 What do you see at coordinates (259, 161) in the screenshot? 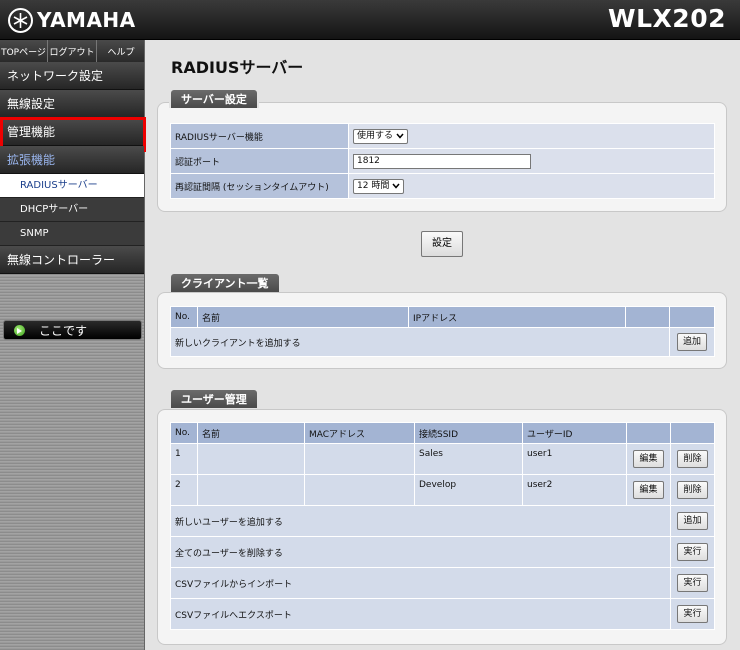
I see `auth-port-label: 認証ポート` at bounding box center [259, 161].